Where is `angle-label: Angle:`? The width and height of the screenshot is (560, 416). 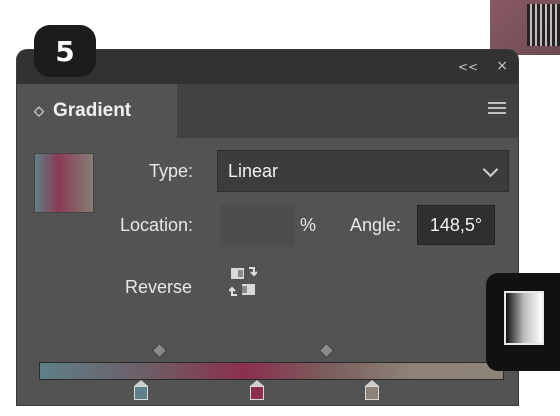 angle-label: Angle: is located at coordinates (376, 225).